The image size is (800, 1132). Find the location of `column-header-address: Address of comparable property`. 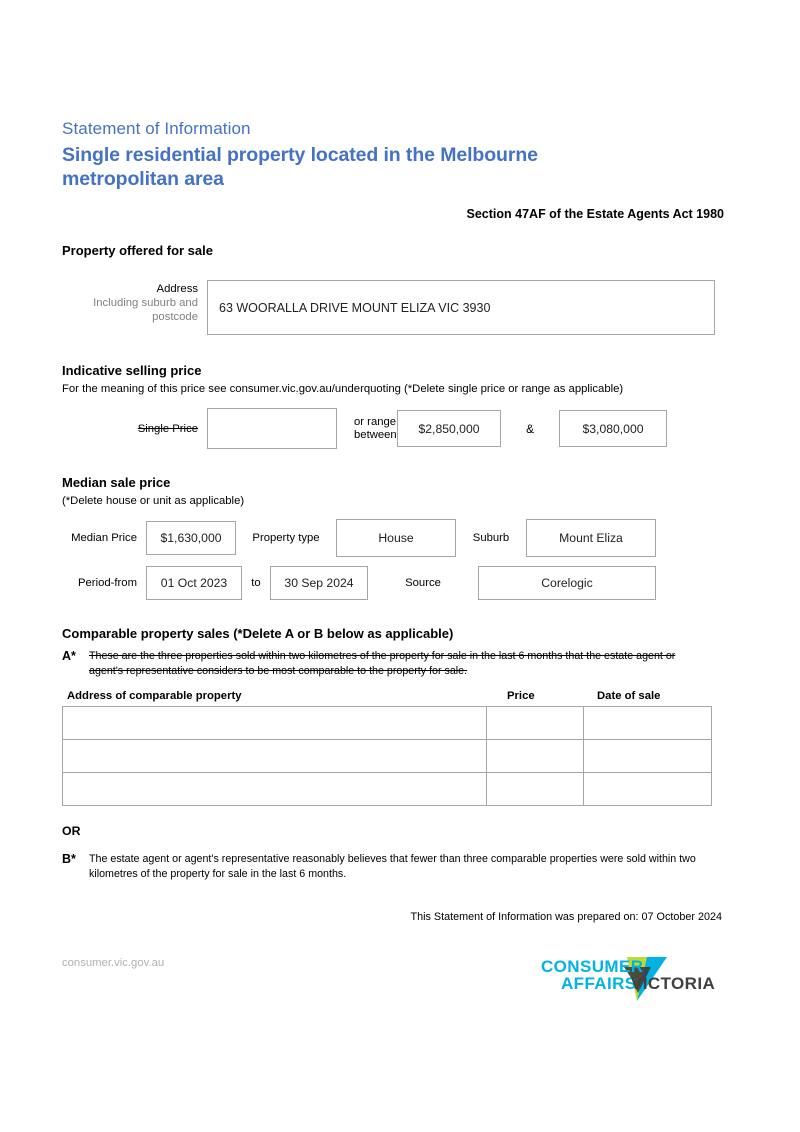

column-header-address: Address of comparable property is located at coordinates (154, 696).